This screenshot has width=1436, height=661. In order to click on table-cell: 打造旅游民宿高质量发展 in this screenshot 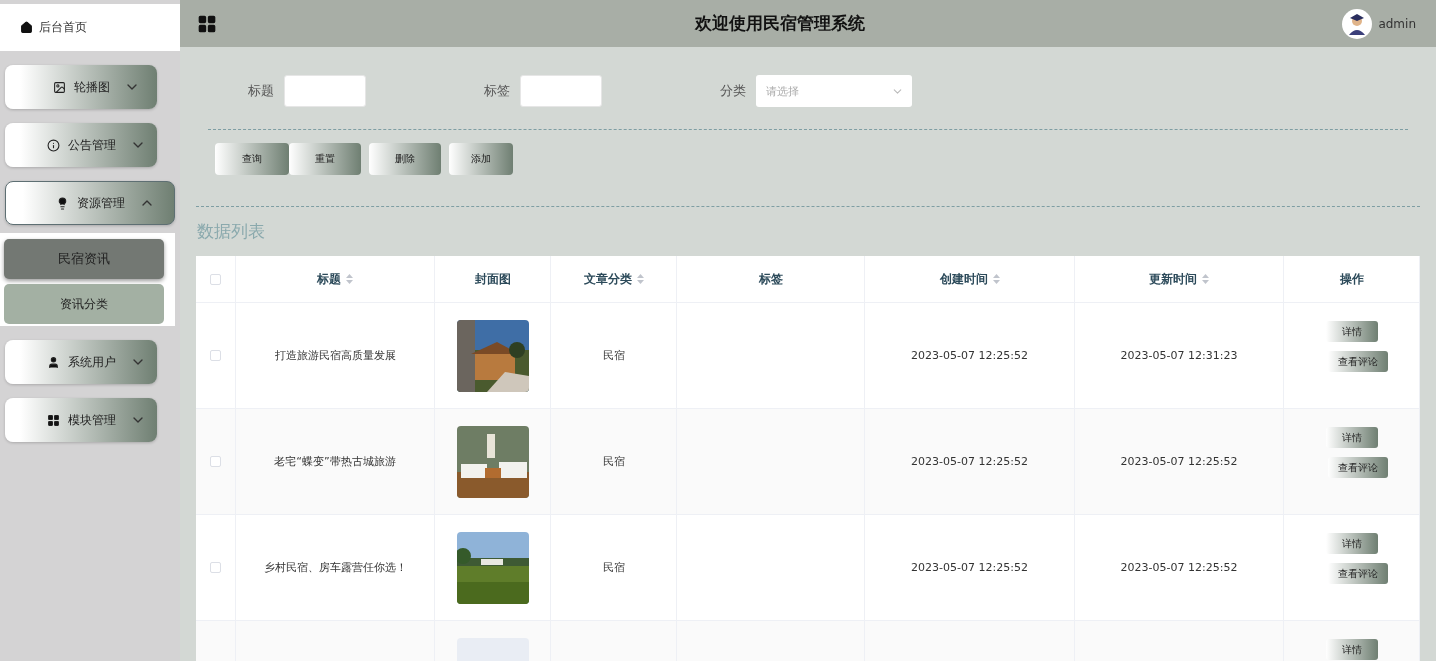, I will do `click(335, 356)`.